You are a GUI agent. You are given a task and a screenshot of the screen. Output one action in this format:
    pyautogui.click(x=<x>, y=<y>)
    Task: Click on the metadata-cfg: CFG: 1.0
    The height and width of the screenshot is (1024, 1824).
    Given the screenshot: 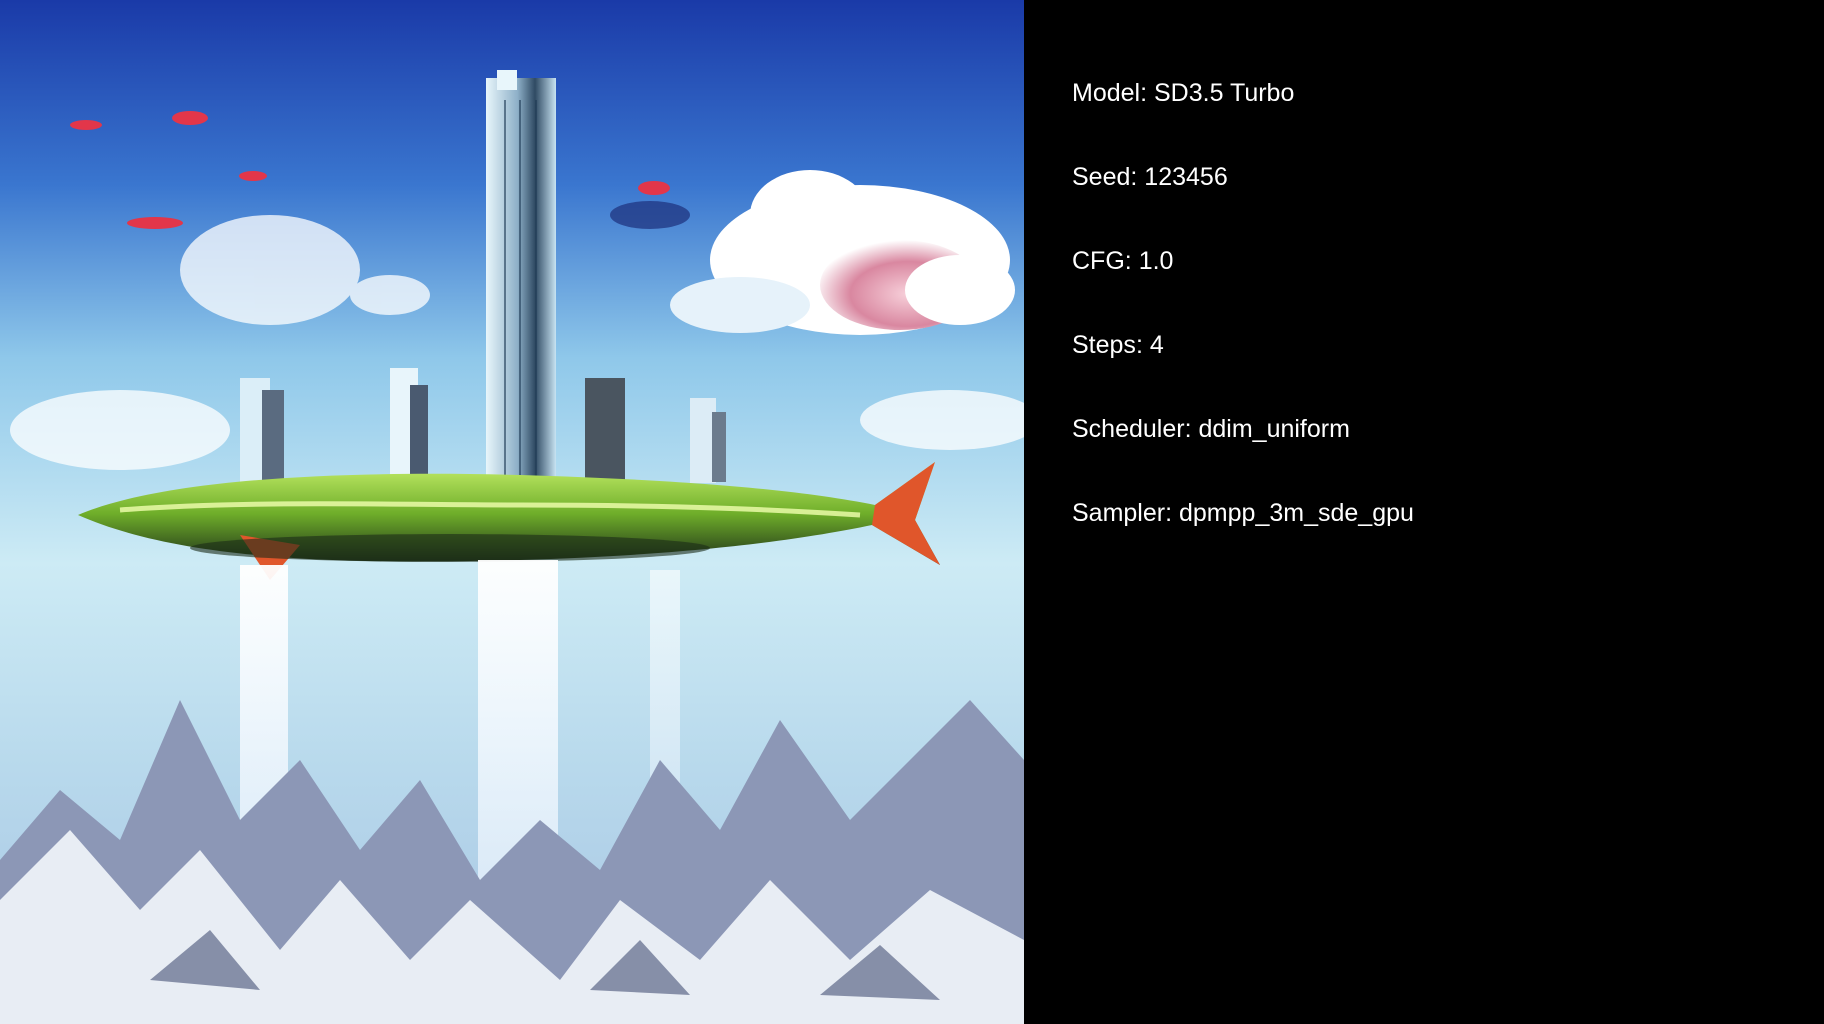 What is the action you would take?
    pyautogui.click(x=1123, y=261)
    